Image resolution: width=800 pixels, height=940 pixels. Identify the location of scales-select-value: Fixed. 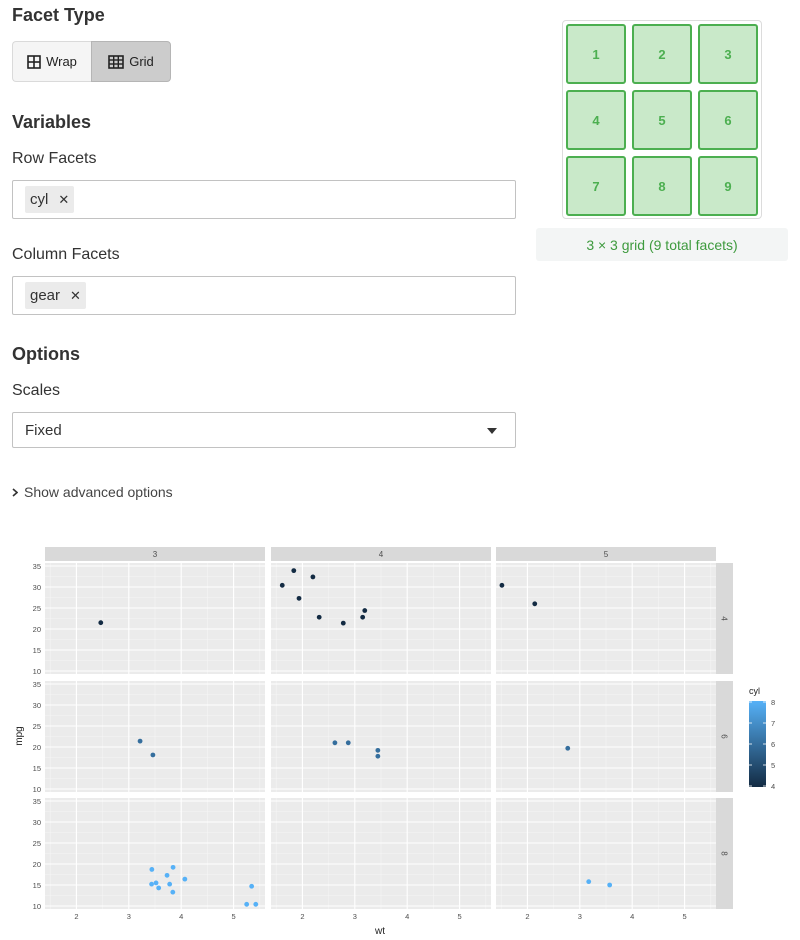
(43, 430).